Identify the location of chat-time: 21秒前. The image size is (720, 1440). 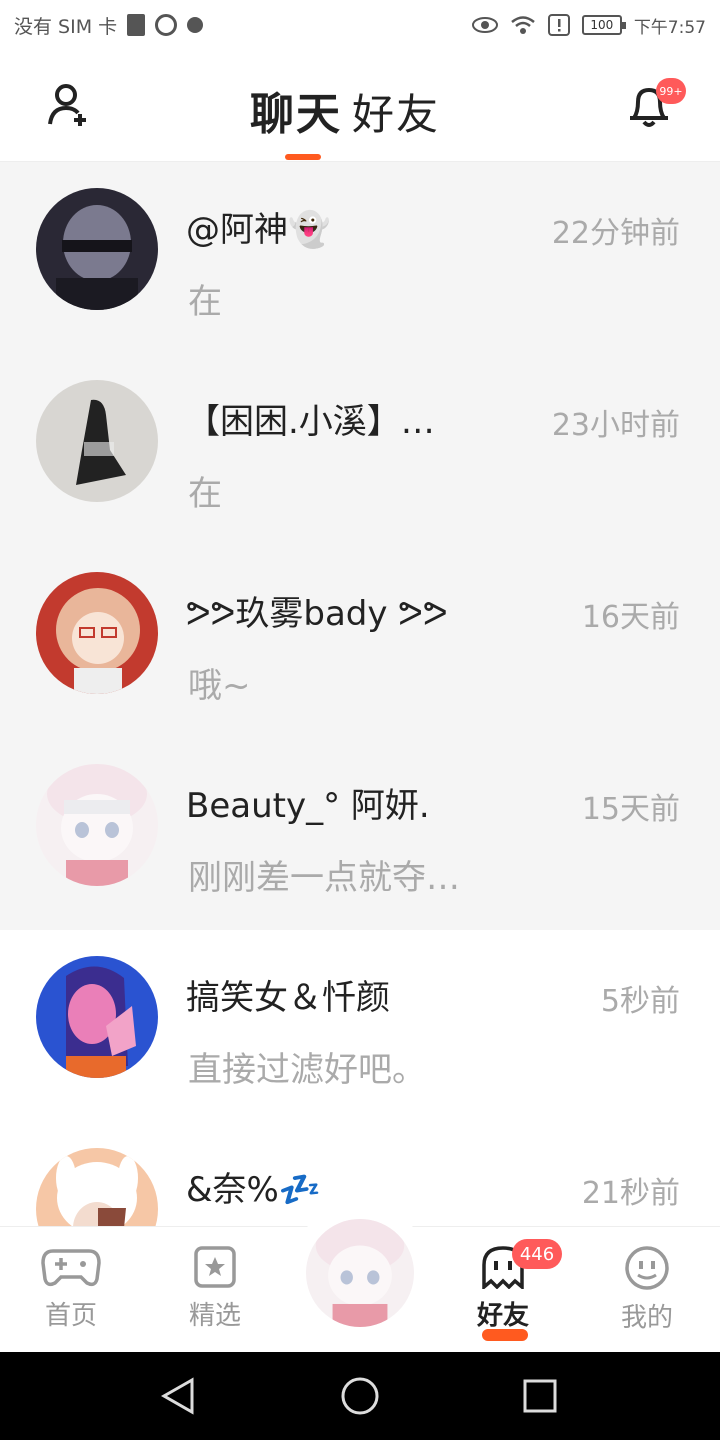
(630, 1193).